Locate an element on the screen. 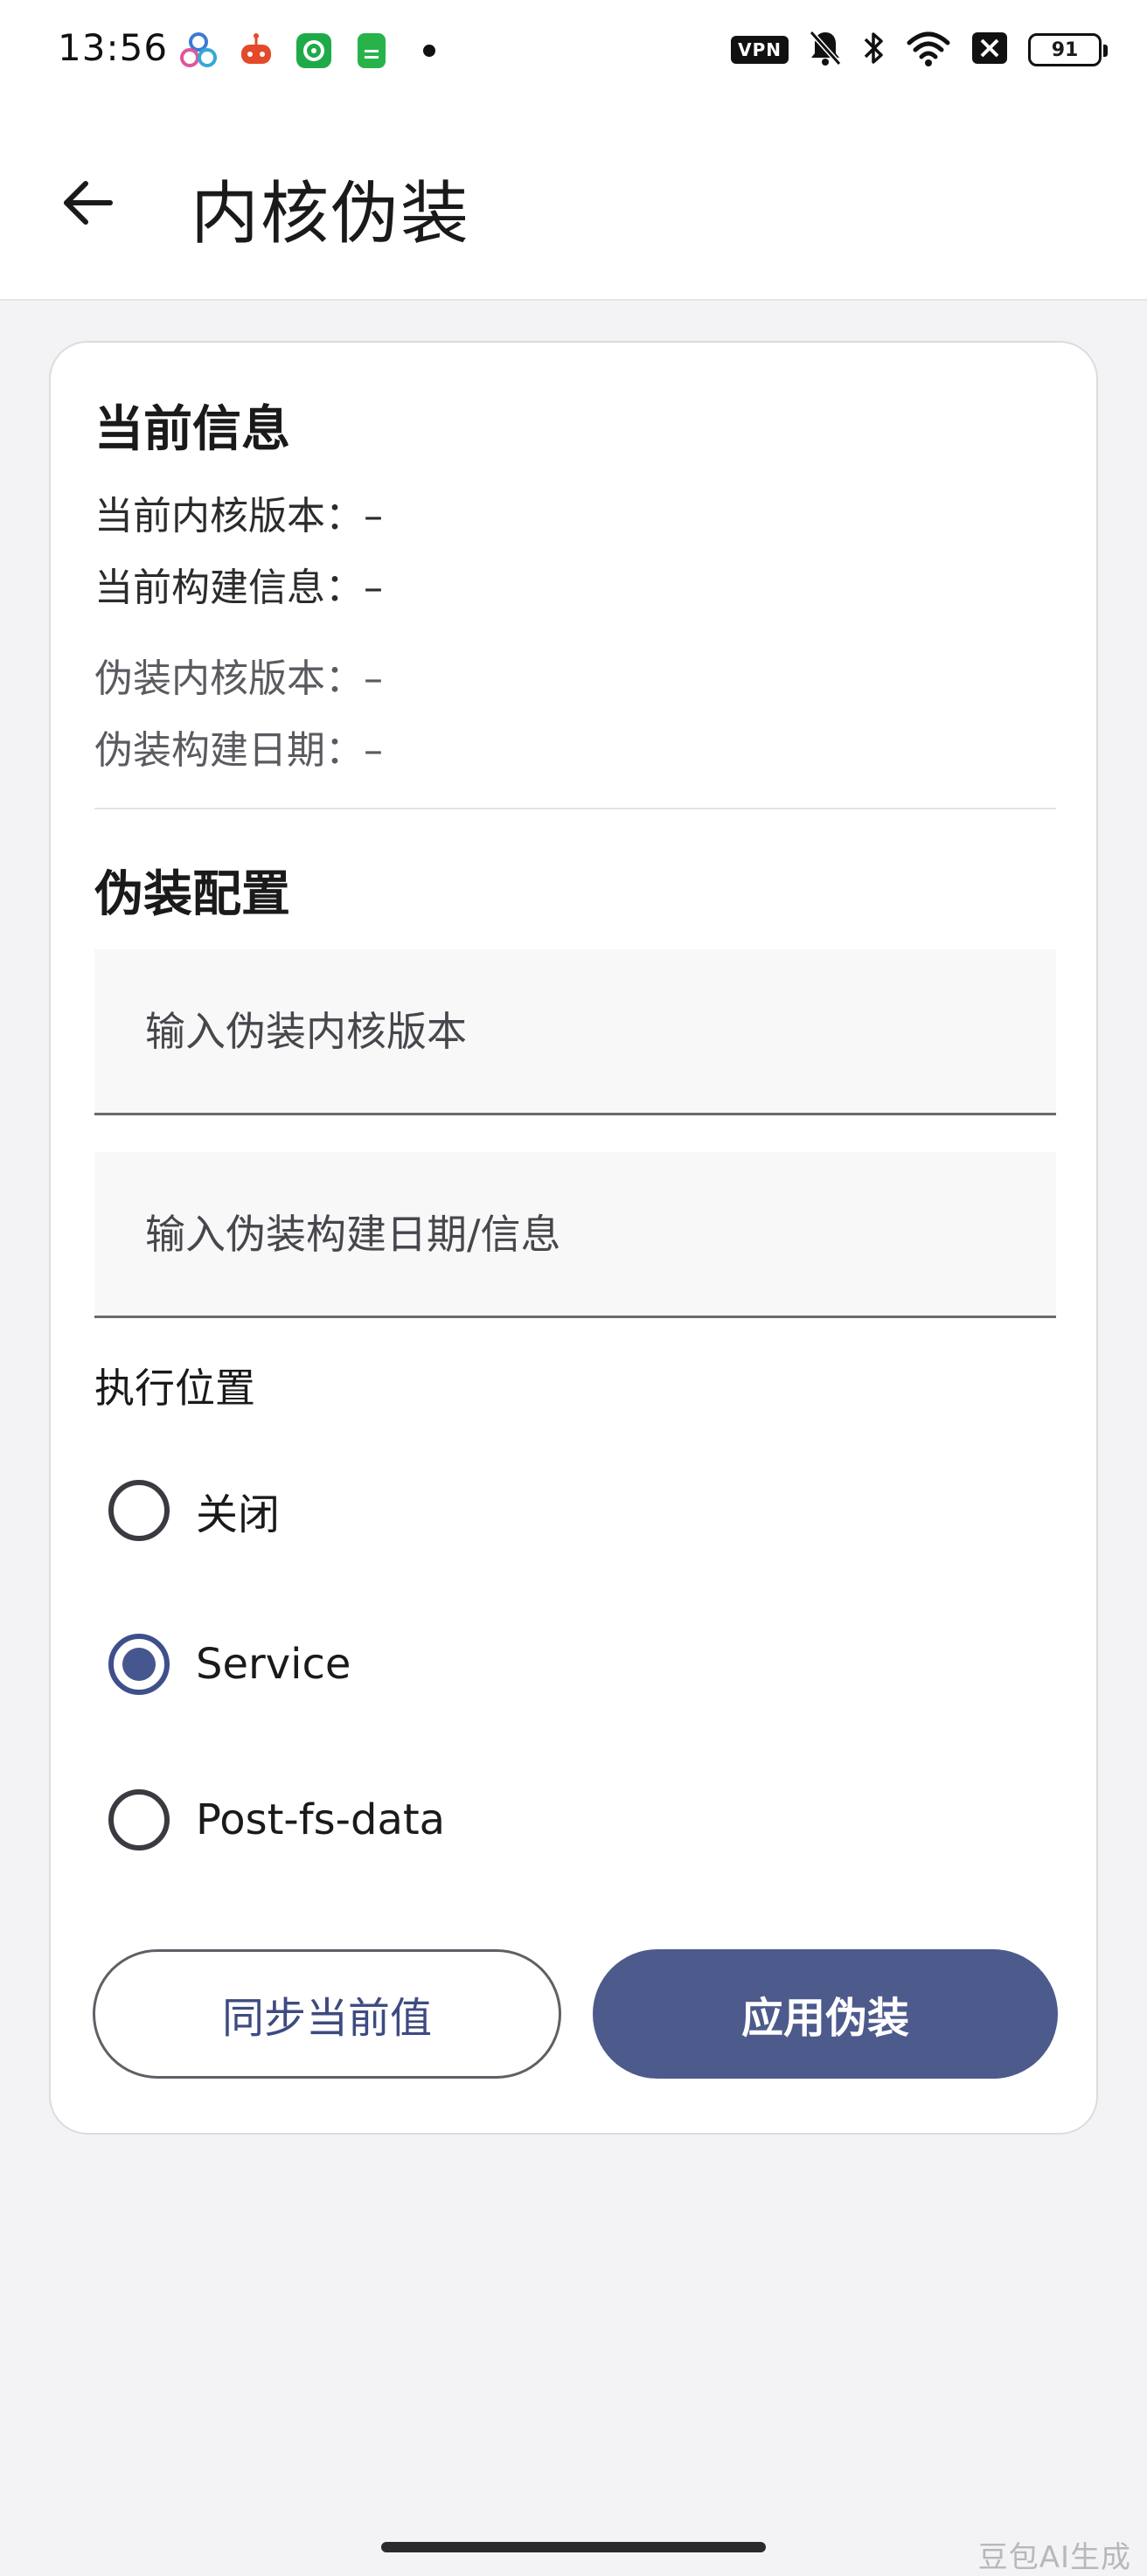 This screenshot has width=1147, height=2576. spoof-config-title: 伪装配置 is located at coordinates (192, 895).